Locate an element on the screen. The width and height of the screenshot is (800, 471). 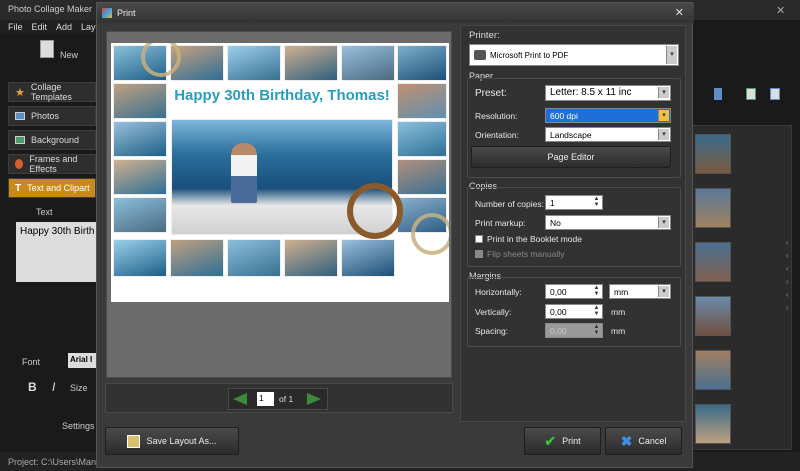
italic-button: I is located at coordinates (53, 387).